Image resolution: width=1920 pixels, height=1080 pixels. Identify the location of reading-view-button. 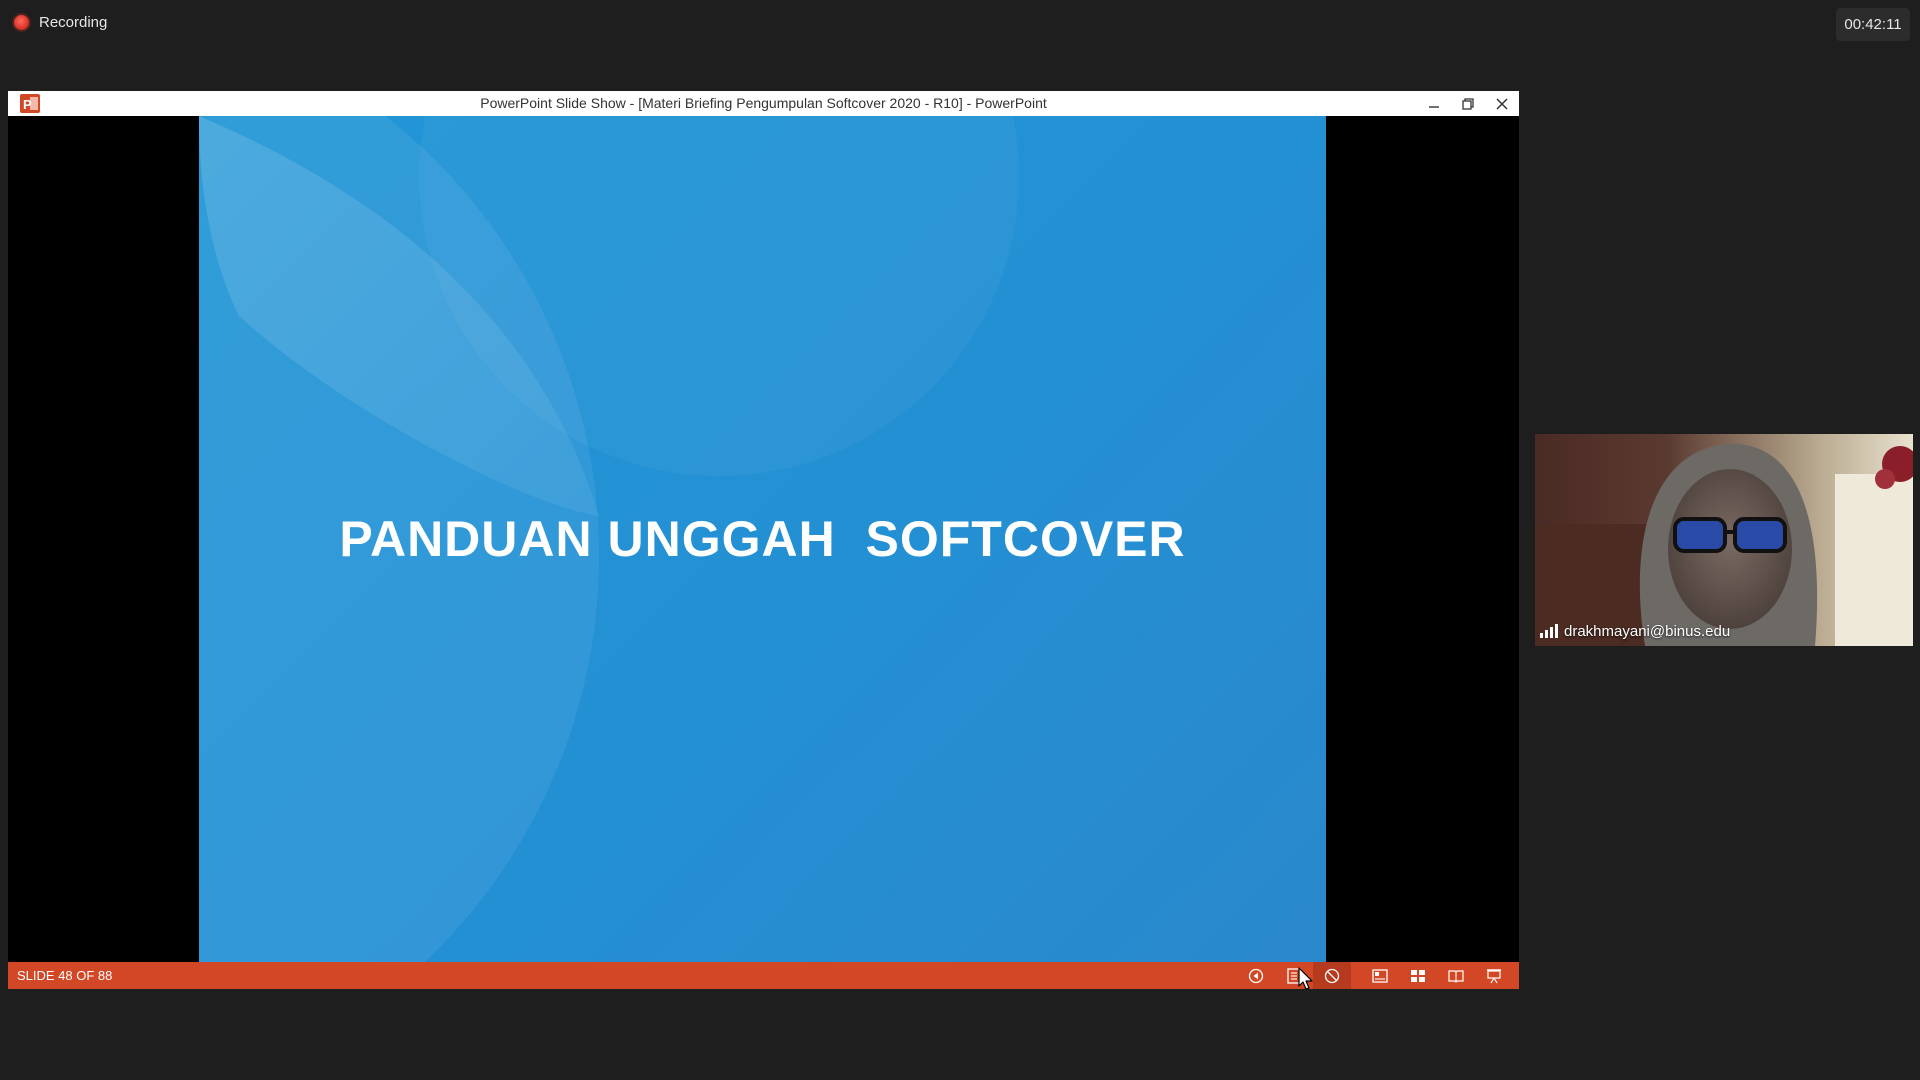
(1456, 975).